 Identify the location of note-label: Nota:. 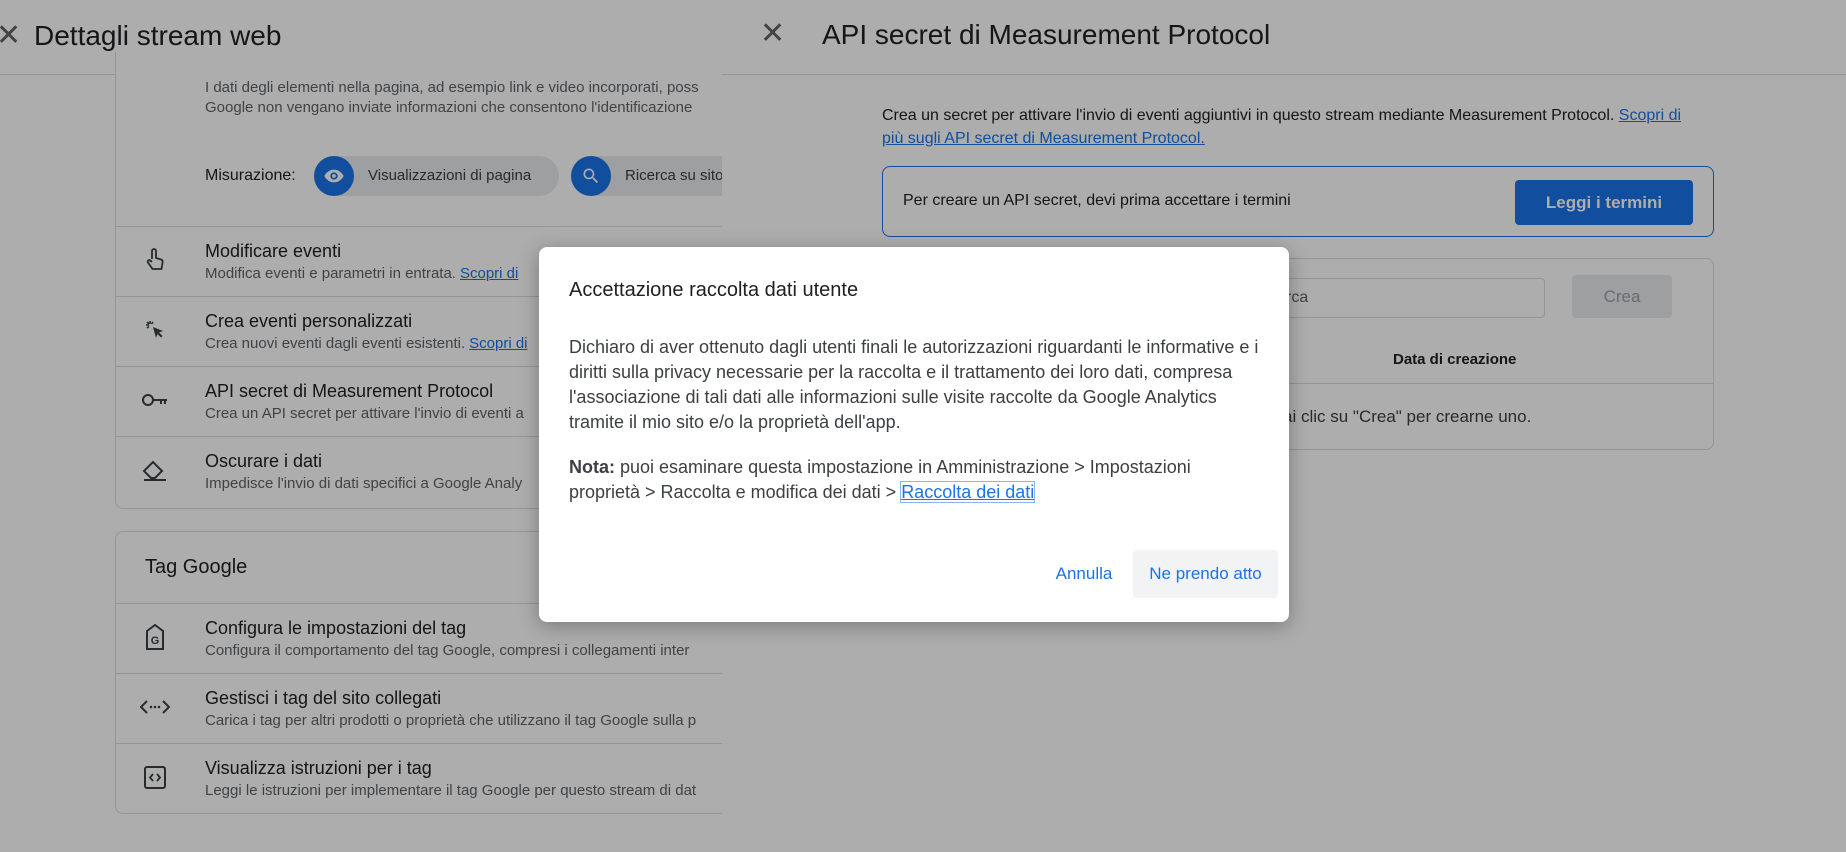
(592, 467).